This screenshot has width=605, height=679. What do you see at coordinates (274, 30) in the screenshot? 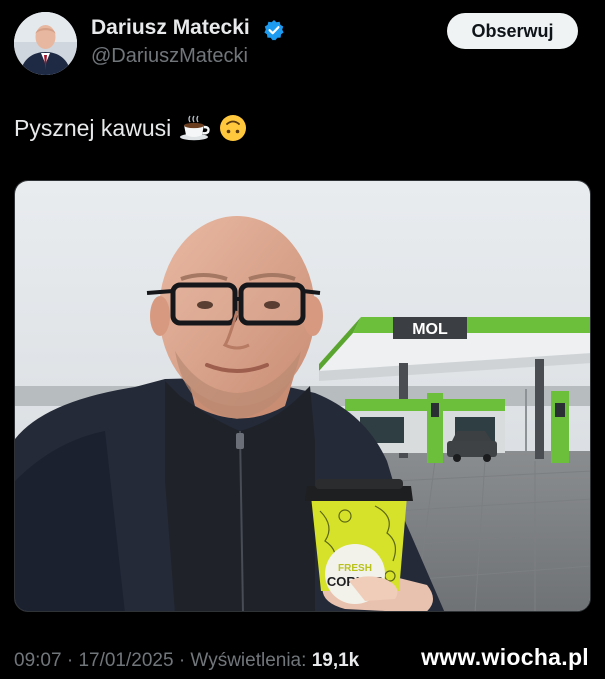
I see `verified-badge-icon` at bounding box center [274, 30].